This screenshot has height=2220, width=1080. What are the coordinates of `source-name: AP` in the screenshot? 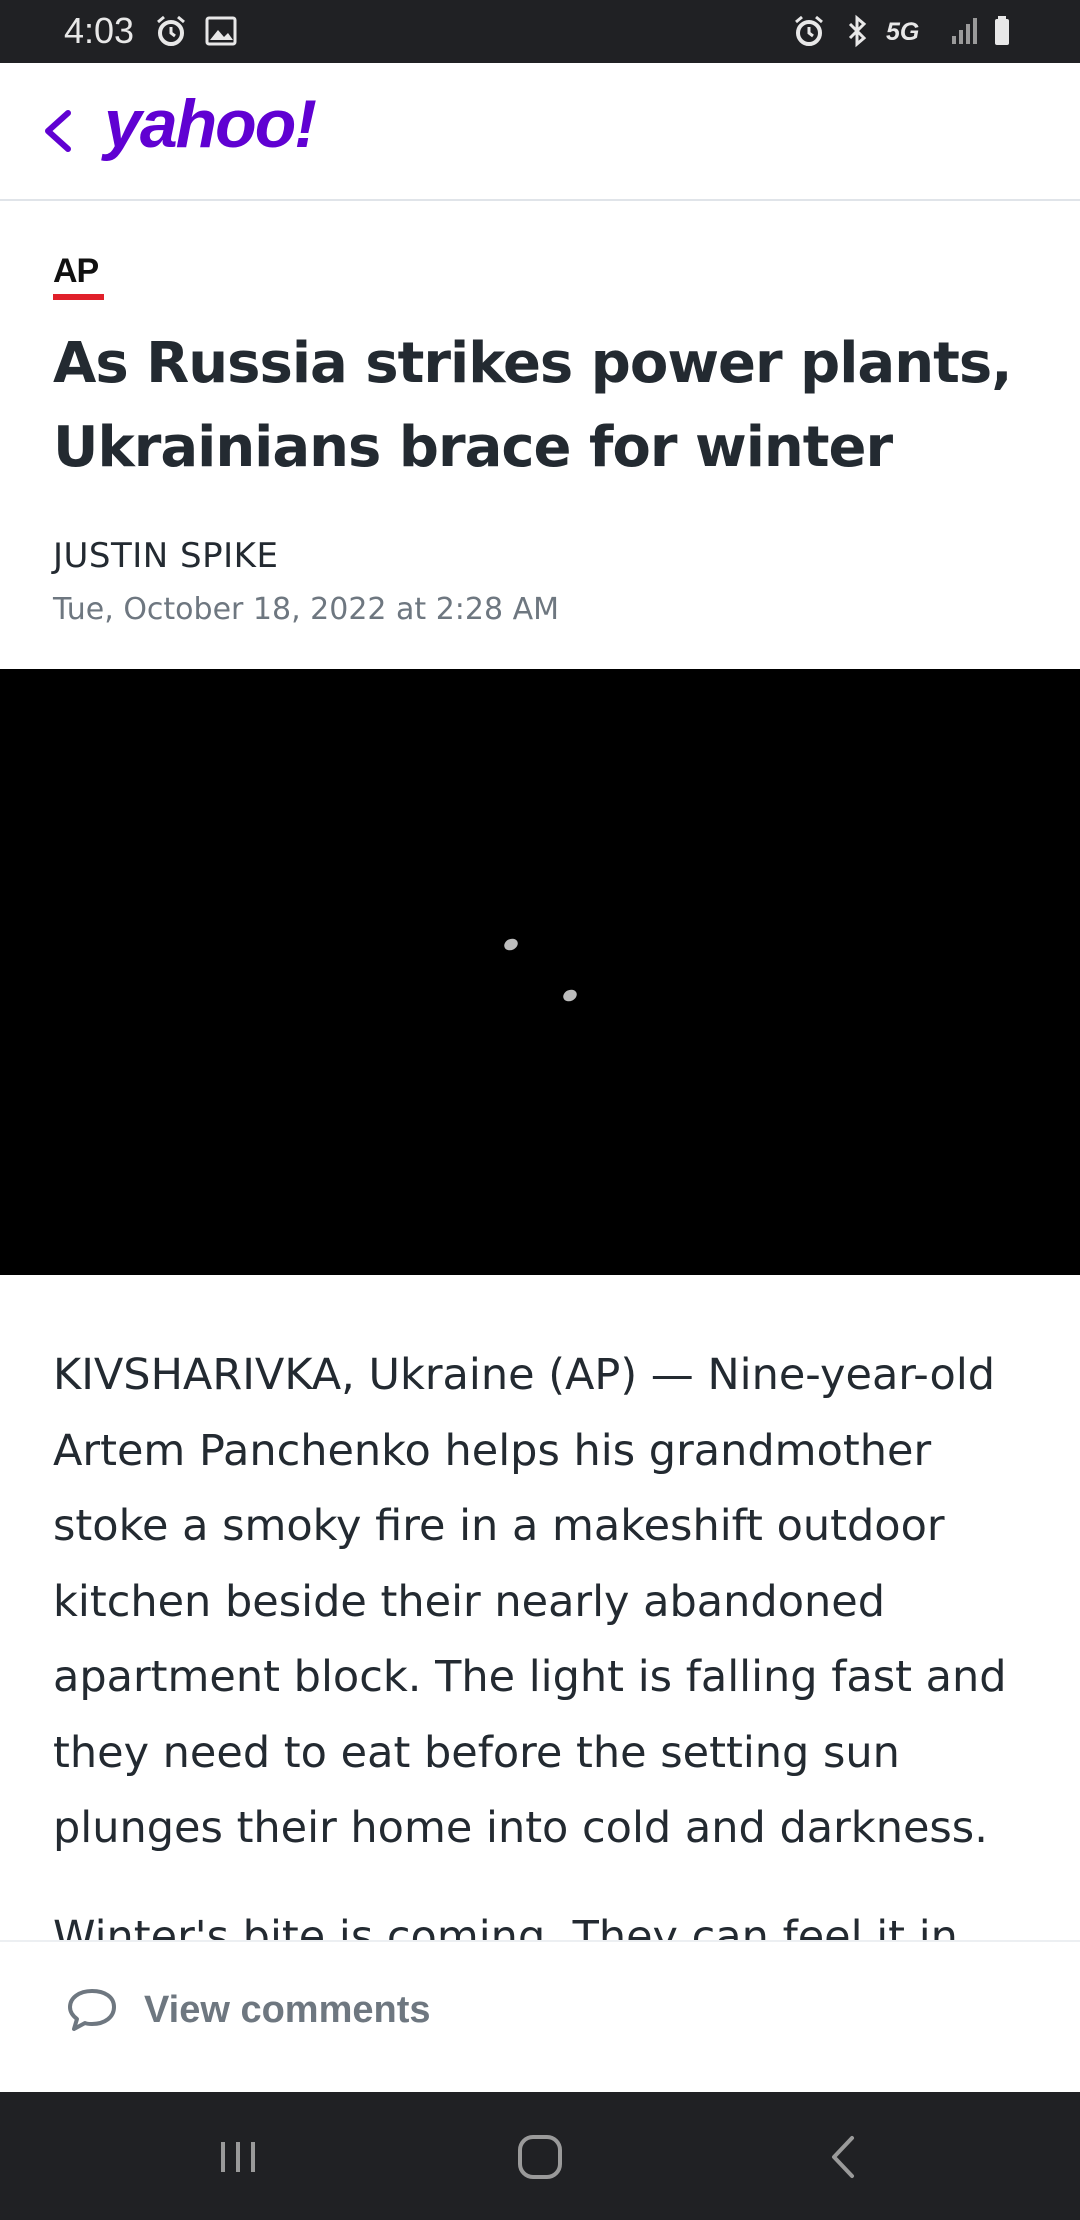 It's located at (76, 271).